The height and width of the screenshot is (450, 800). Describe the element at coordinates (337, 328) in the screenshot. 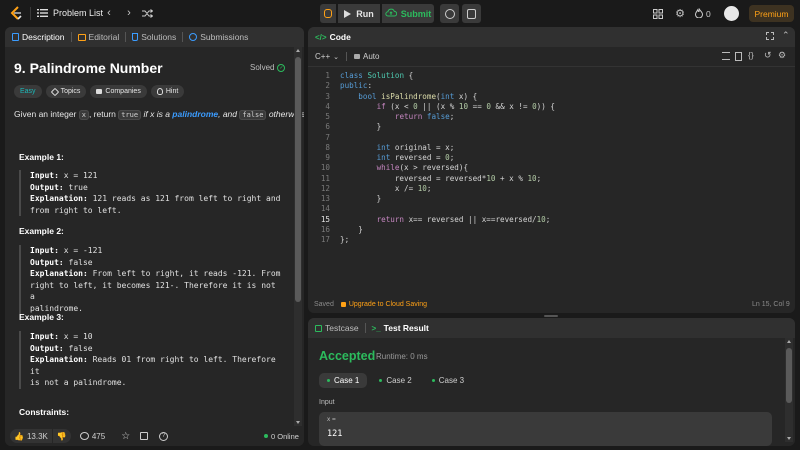

I see `tab-testcase: Testcase` at that location.